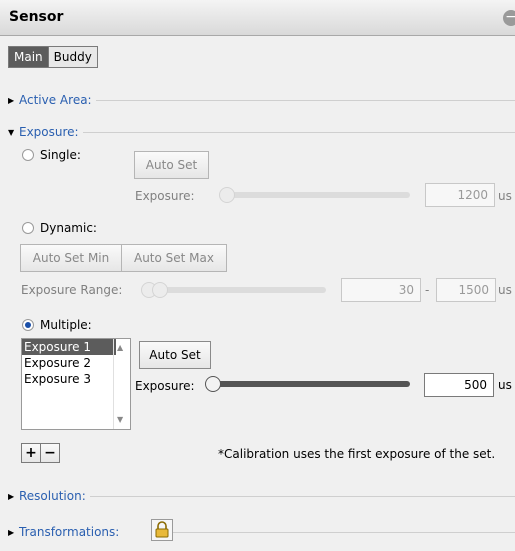  Describe the element at coordinates (31, 453) in the screenshot. I see `add-exposure-button: +` at that location.